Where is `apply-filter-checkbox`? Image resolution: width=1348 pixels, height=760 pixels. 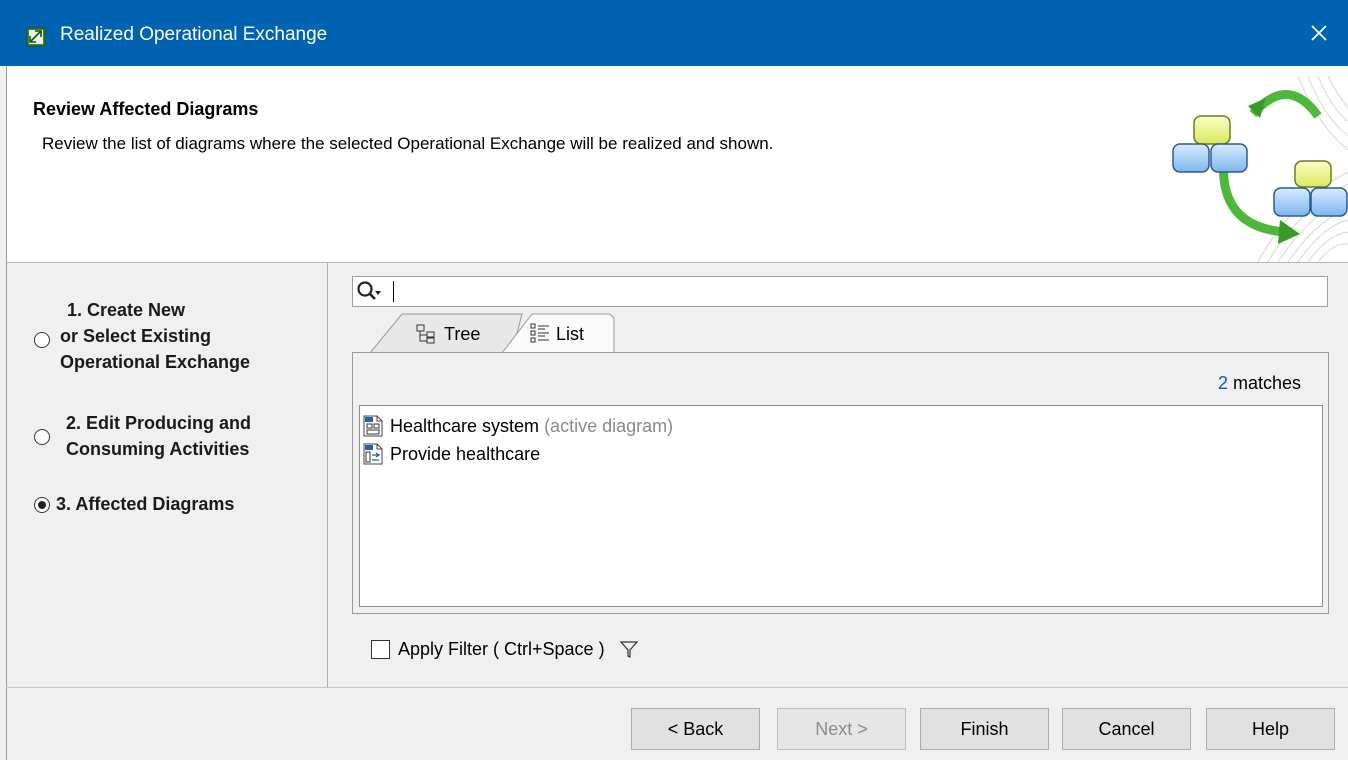 apply-filter-checkbox is located at coordinates (380, 649).